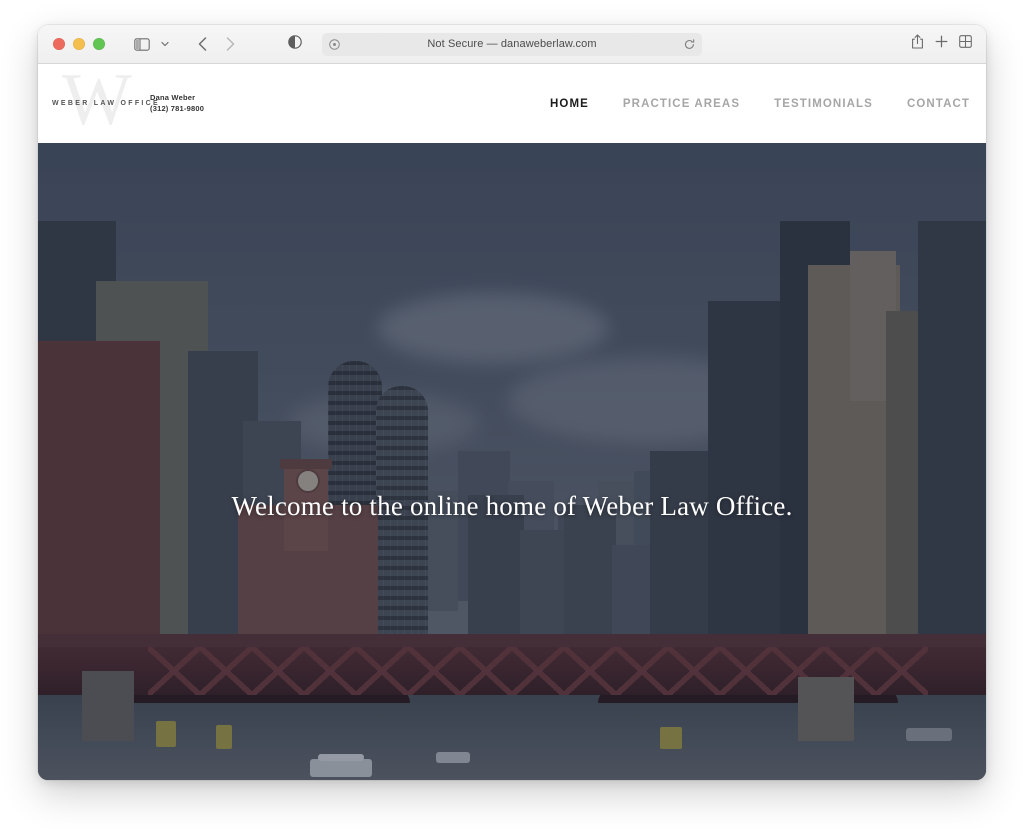 The image size is (1024, 829). What do you see at coordinates (689, 44) in the screenshot?
I see `reload-icon` at bounding box center [689, 44].